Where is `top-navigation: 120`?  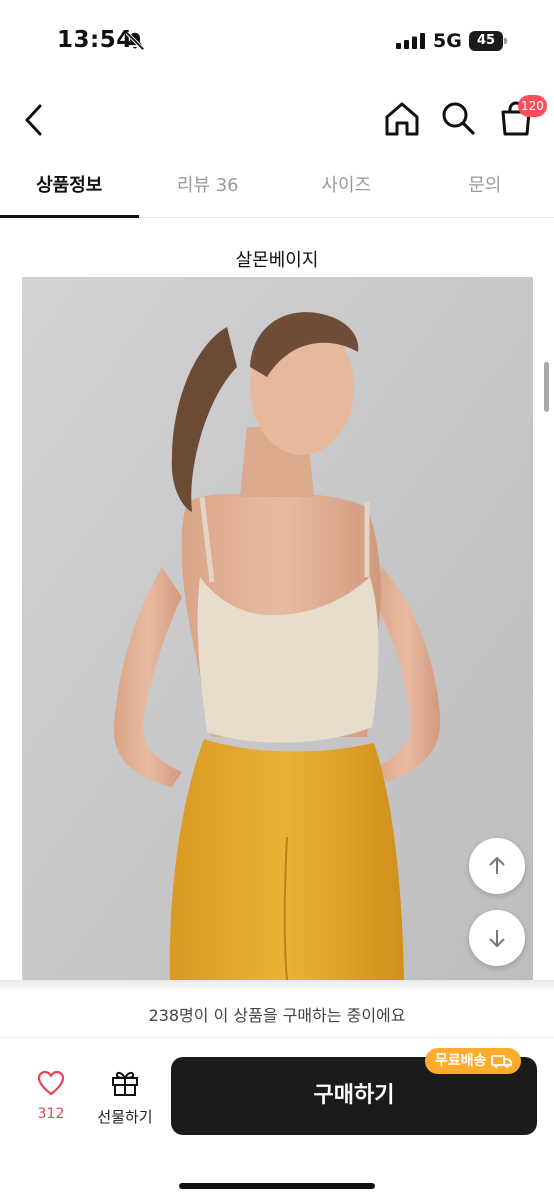 top-navigation: 120 is located at coordinates (277, 120).